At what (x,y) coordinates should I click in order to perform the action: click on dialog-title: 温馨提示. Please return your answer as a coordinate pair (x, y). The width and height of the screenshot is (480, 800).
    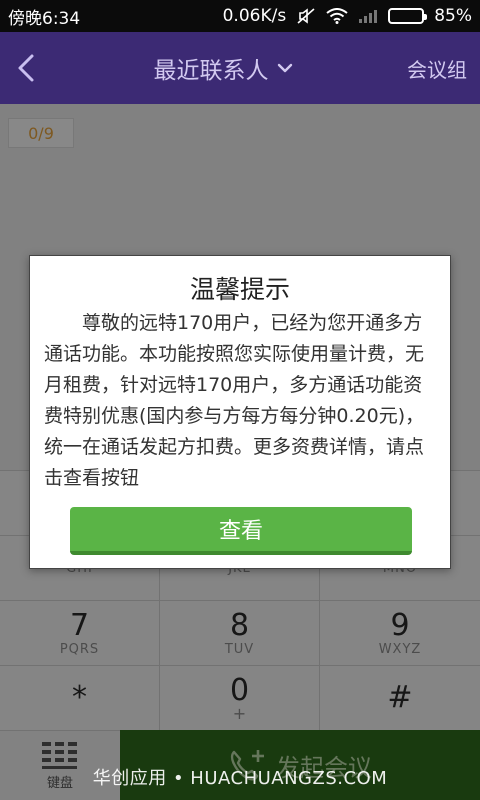
    Looking at the image, I should click on (239, 289).